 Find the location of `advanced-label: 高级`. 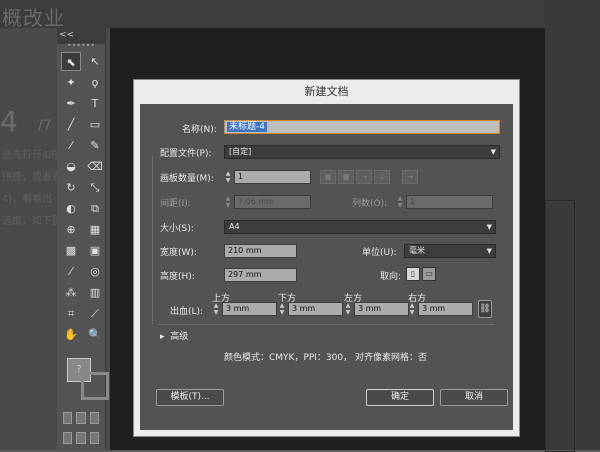

advanced-label: 高级 is located at coordinates (179, 337).